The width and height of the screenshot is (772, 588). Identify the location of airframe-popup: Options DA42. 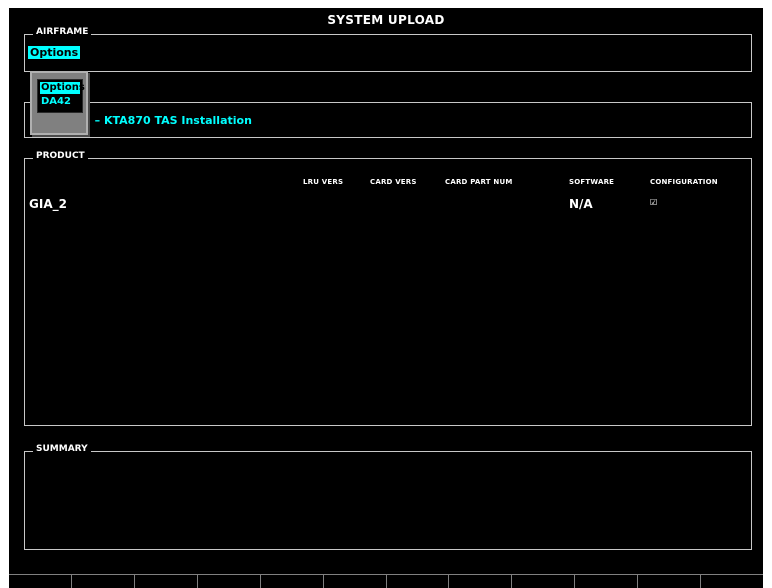
(59, 103).